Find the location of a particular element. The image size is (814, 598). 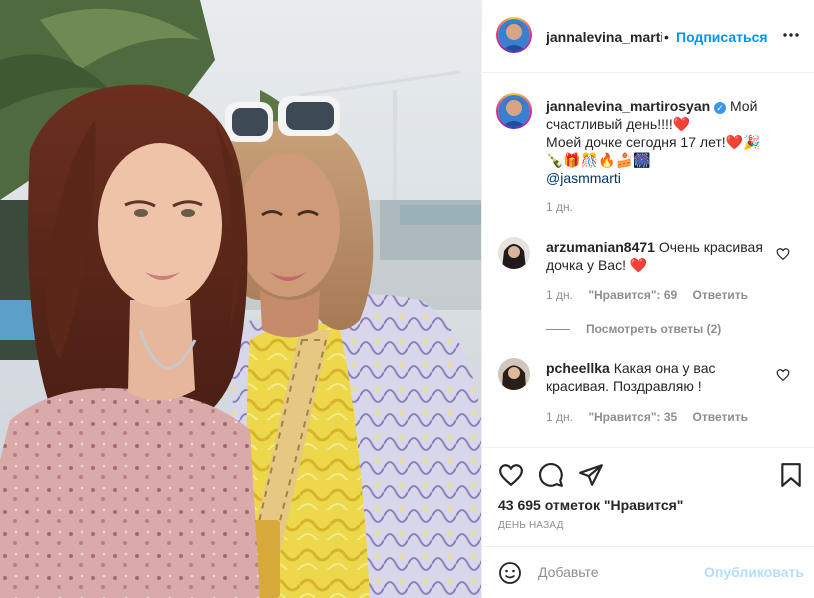

caption-timestamp: 1 дн. is located at coordinates (559, 207).